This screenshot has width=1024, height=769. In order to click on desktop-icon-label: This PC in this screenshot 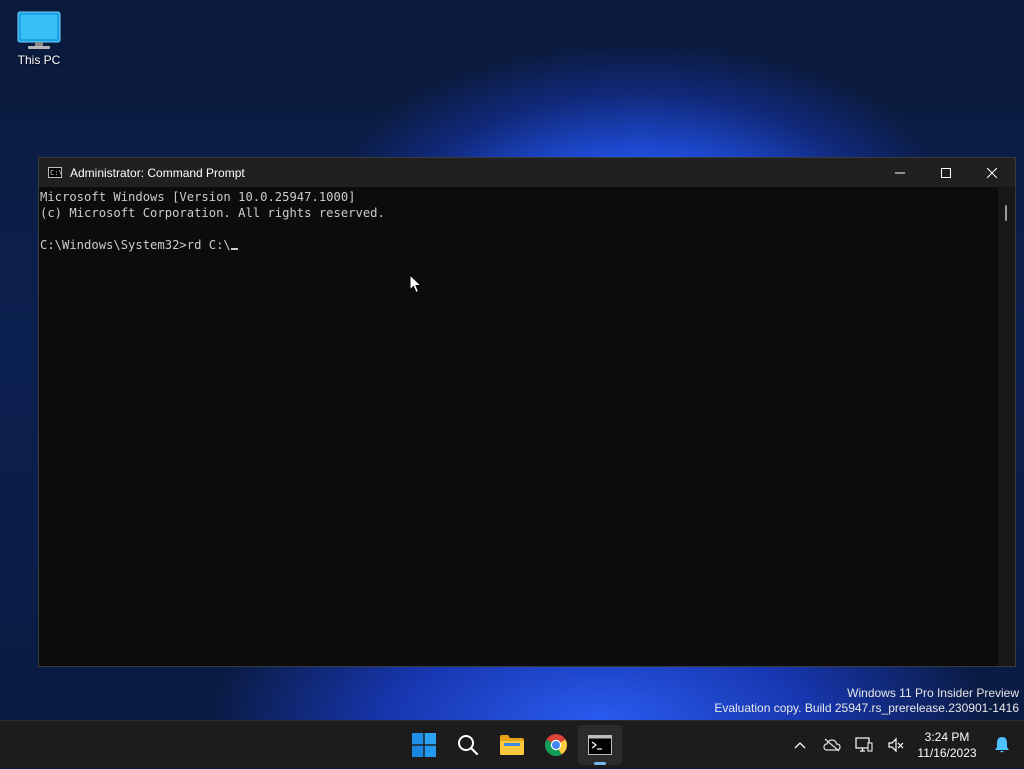, I will do `click(39, 60)`.